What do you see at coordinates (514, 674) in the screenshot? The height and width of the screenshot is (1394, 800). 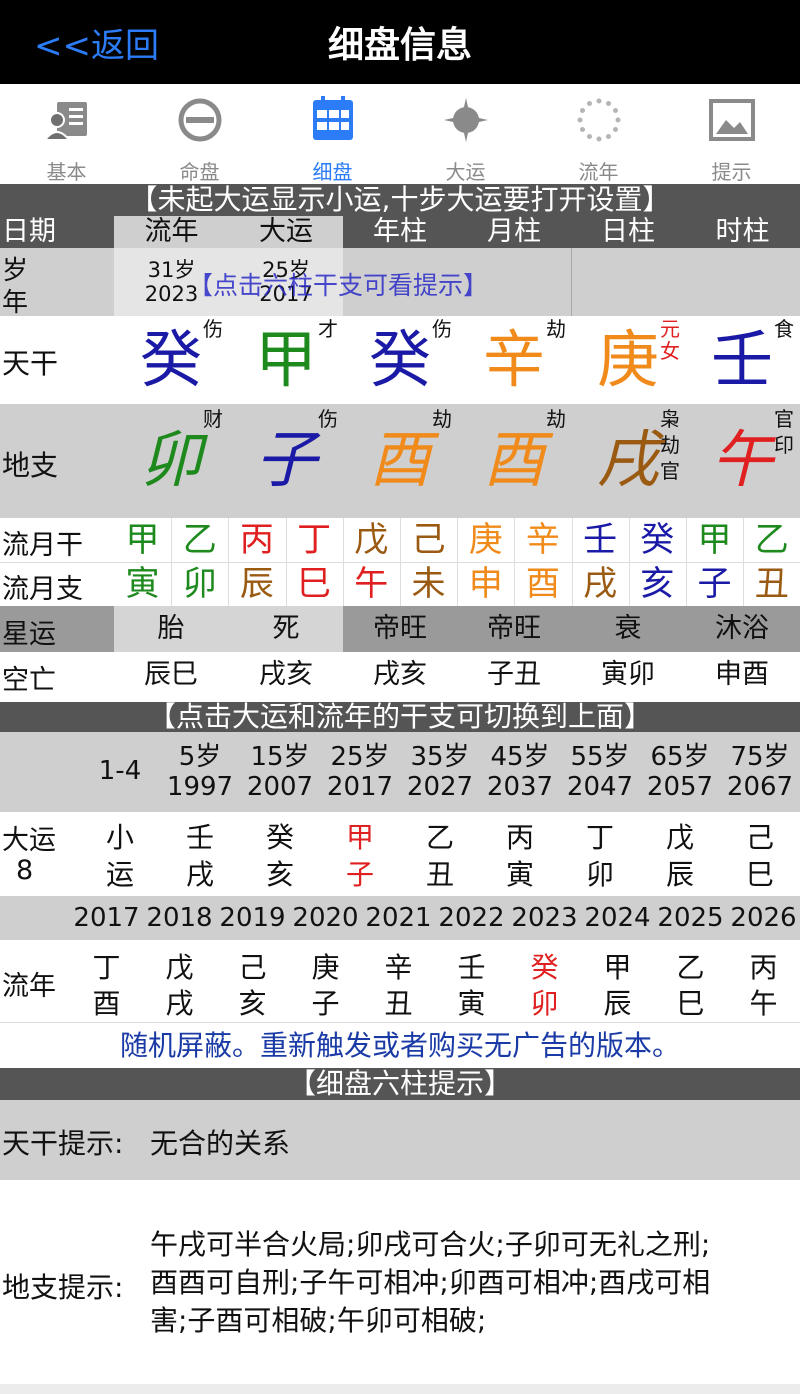 I see `kongwang-value: 子丑` at bounding box center [514, 674].